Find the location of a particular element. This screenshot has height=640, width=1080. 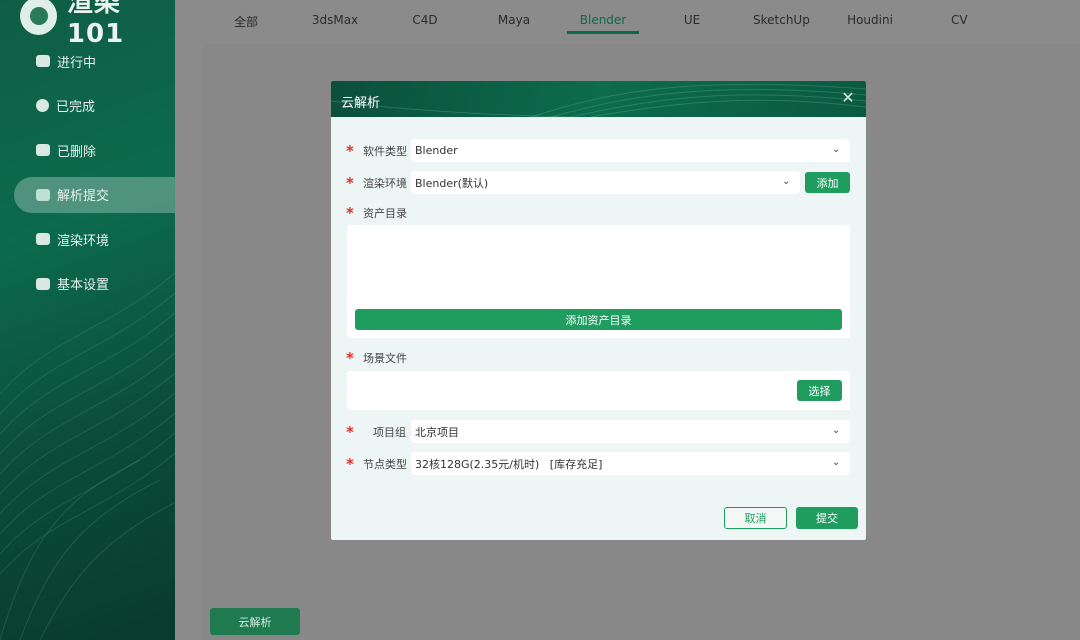

sidebar-item-settings: 基本设置 is located at coordinates (87, 284).